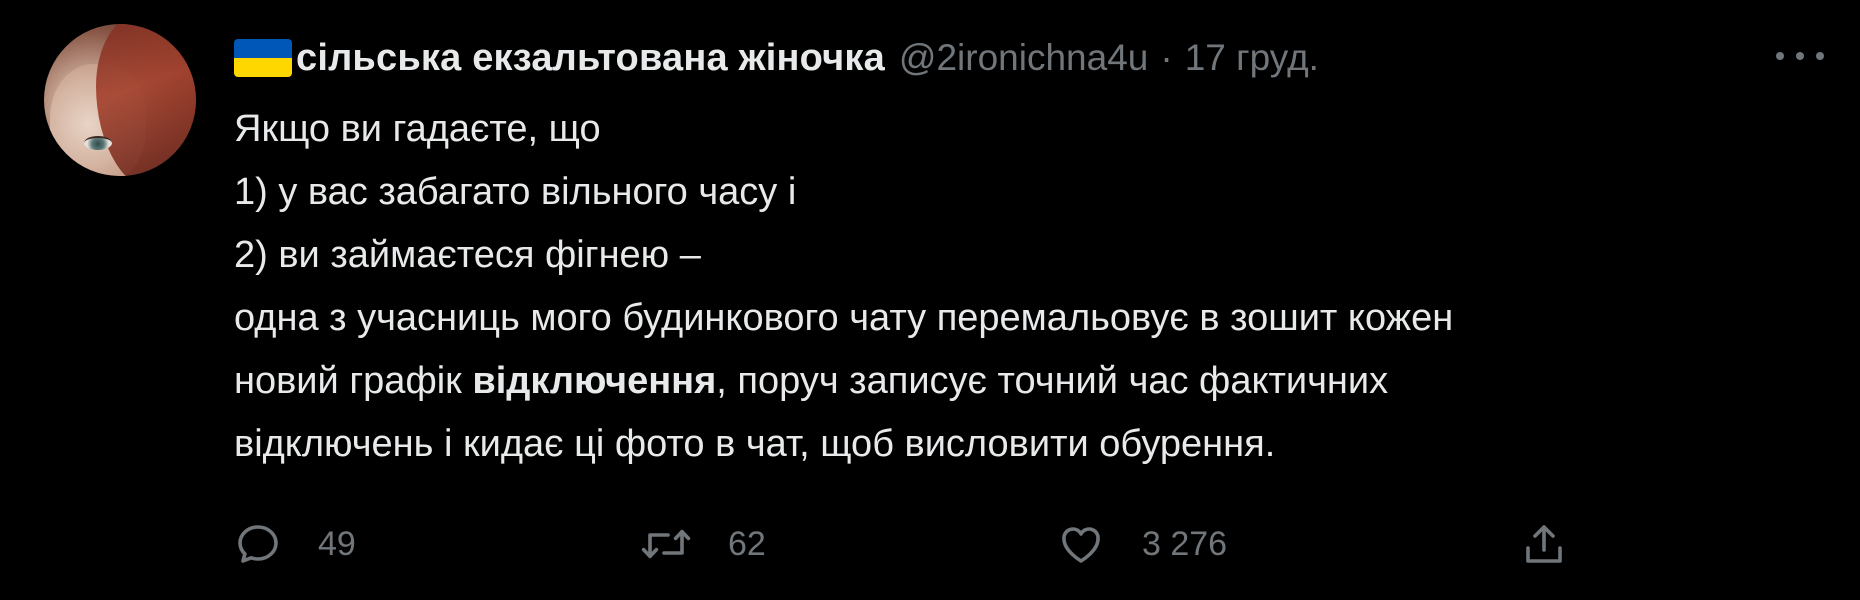 The height and width of the screenshot is (600, 1860). What do you see at coordinates (1252, 58) in the screenshot?
I see `tweet-date: 17 груд.` at bounding box center [1252, 58].